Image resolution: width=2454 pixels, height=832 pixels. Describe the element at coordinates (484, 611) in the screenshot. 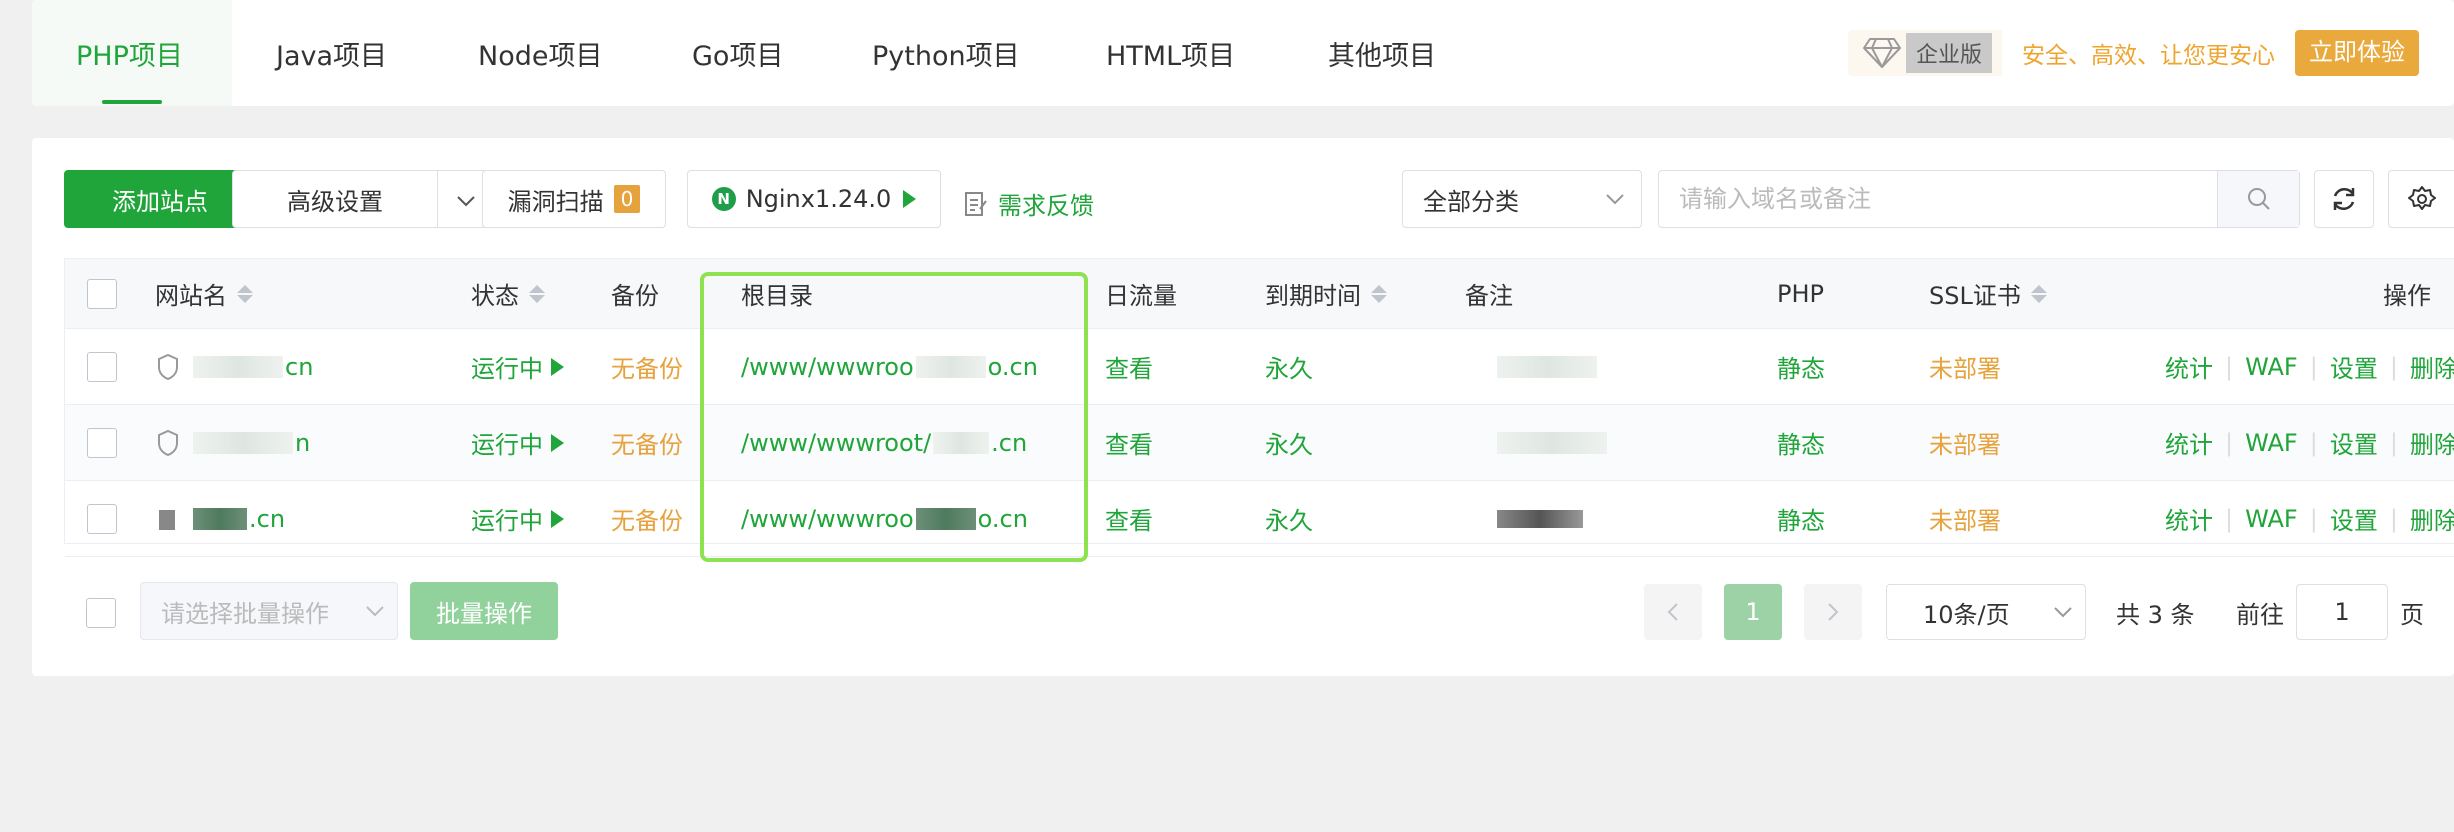

I see `batch-action-button: 批量操作` at that location.